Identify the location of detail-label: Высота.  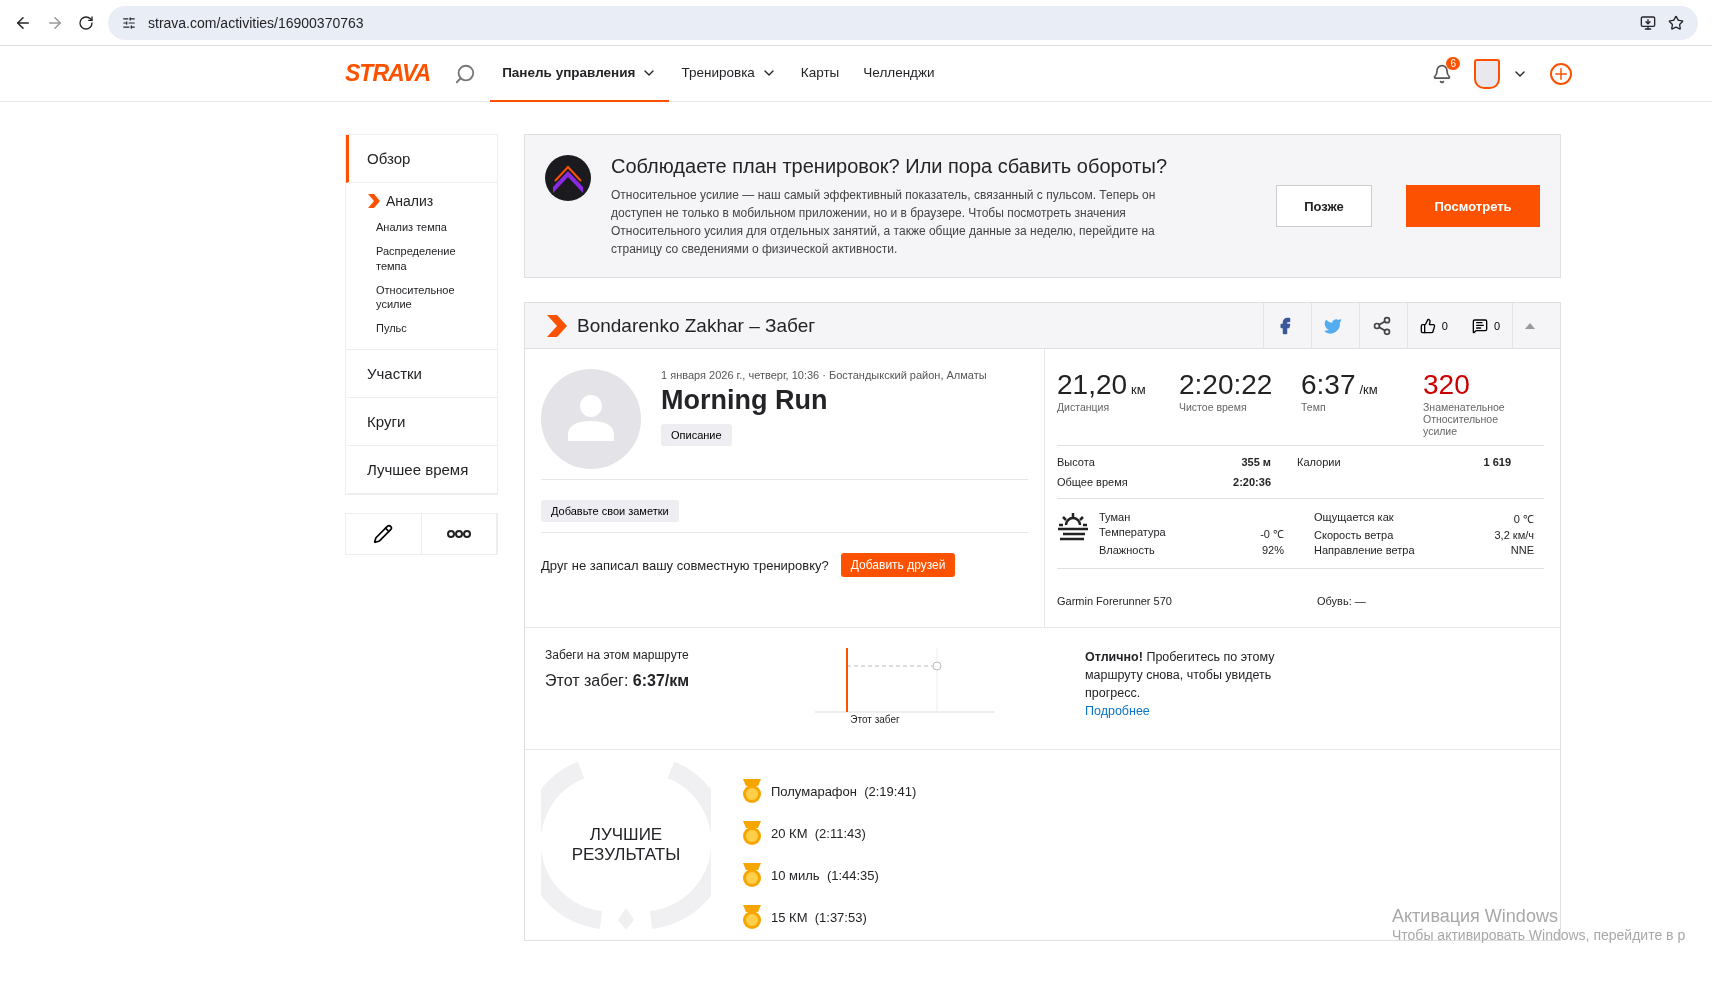
(1076, 462).